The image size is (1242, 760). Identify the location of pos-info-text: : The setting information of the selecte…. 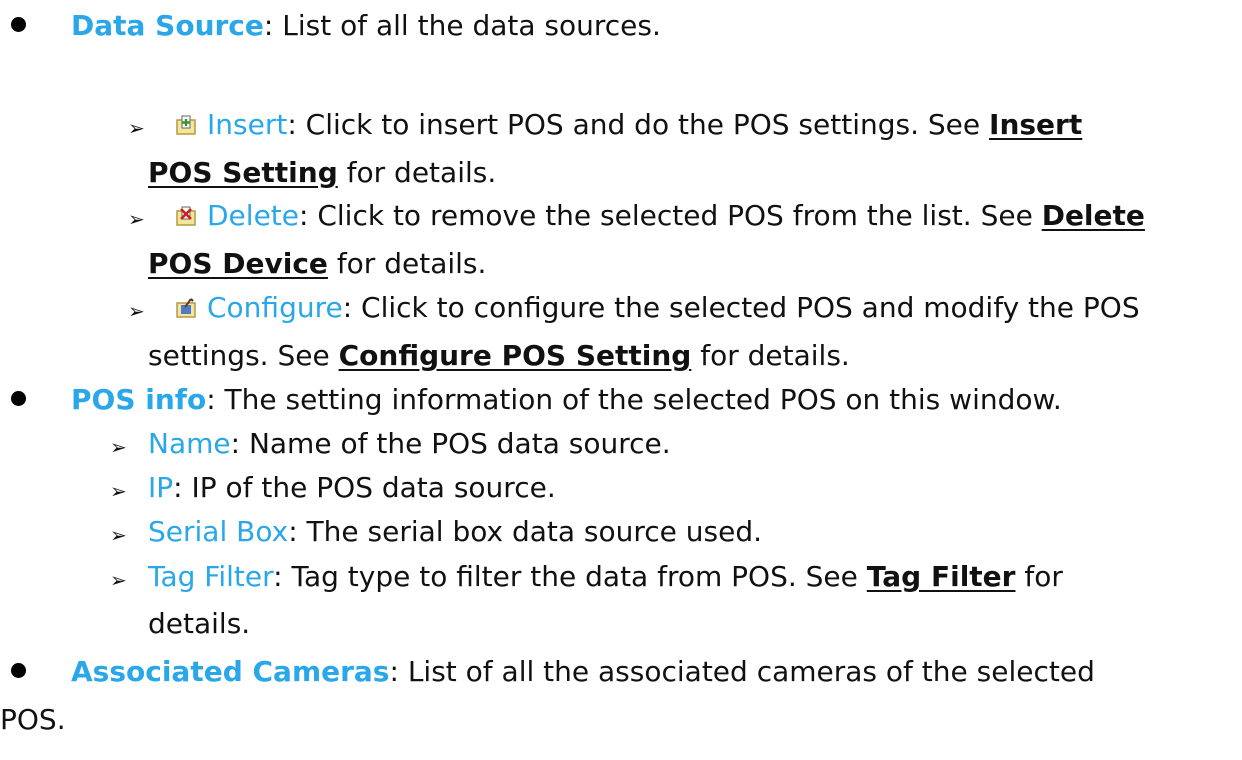
(634, 399).